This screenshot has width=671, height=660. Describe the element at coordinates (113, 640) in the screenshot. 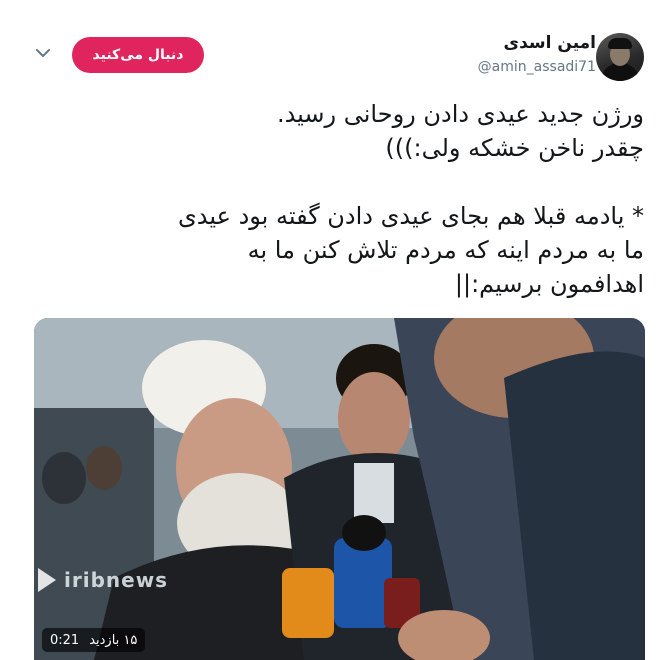

I see `video-views: ۱۵ بازدید` at that location.